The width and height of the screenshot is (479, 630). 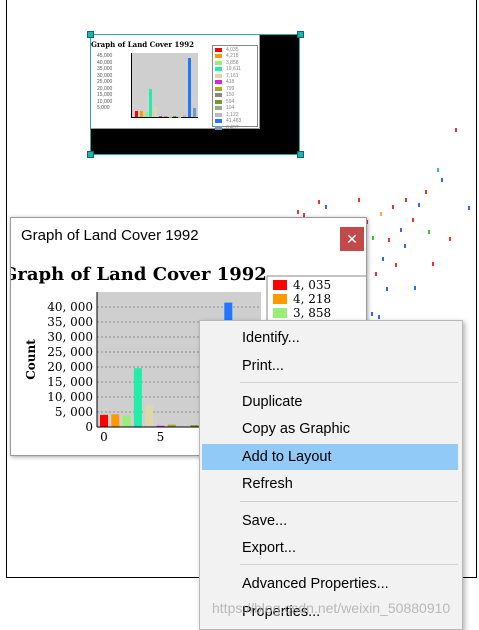 I want to click on close-icon: ✕, so click(x=352, y=239).